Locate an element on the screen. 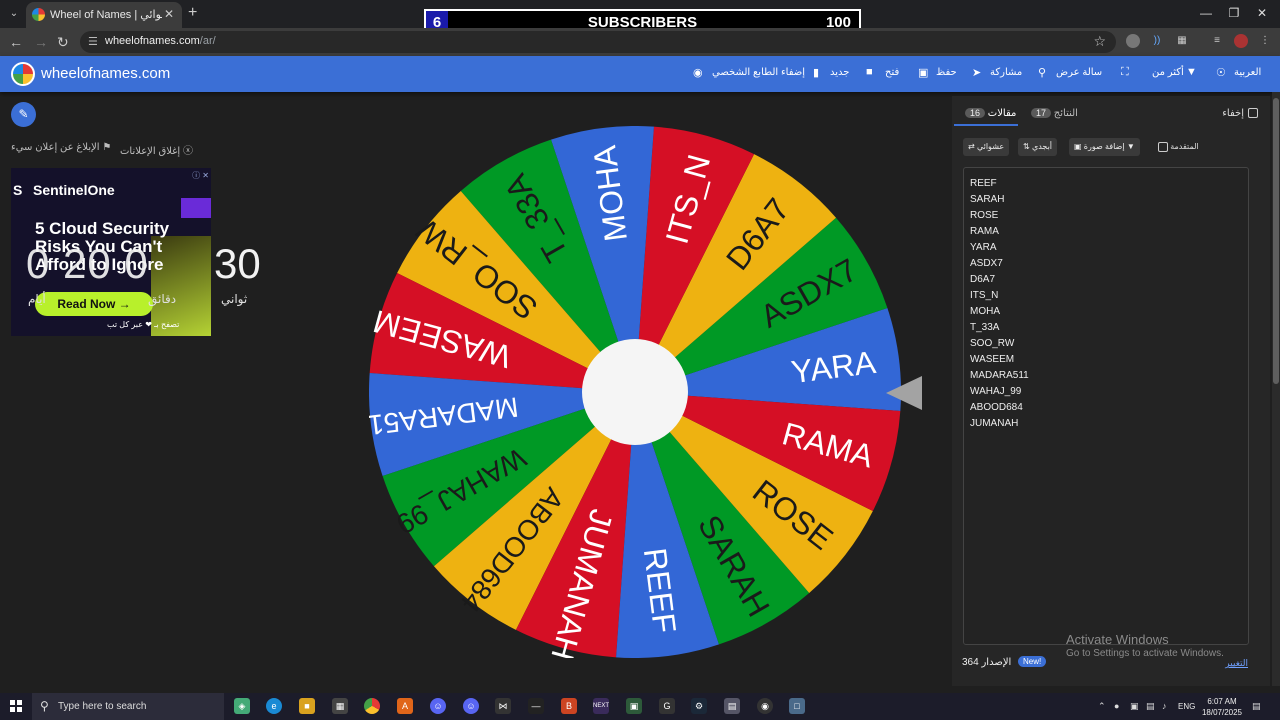 The image size is (1280, 720). fullscreen-icon: ⛶ is located at coordinates (1125, 72).